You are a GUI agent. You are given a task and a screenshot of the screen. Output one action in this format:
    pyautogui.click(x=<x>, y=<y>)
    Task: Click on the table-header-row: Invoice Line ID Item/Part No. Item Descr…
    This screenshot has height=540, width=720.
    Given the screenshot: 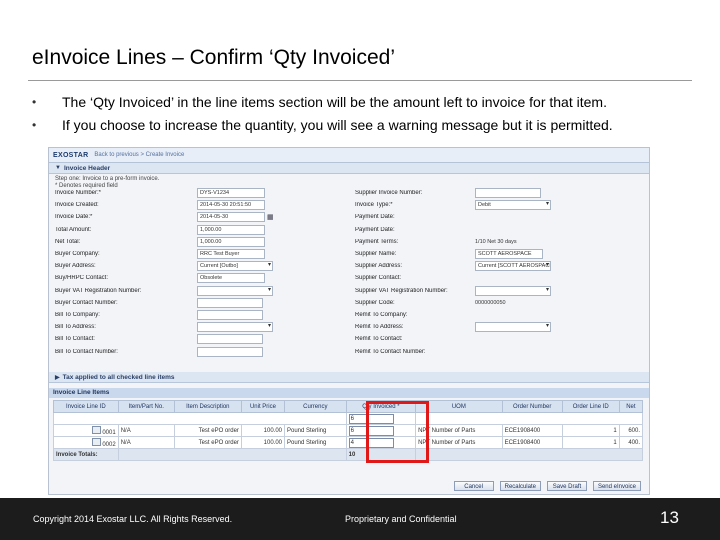 What is the action you would take?
    pyautogui.click(x=348, y=406)
    